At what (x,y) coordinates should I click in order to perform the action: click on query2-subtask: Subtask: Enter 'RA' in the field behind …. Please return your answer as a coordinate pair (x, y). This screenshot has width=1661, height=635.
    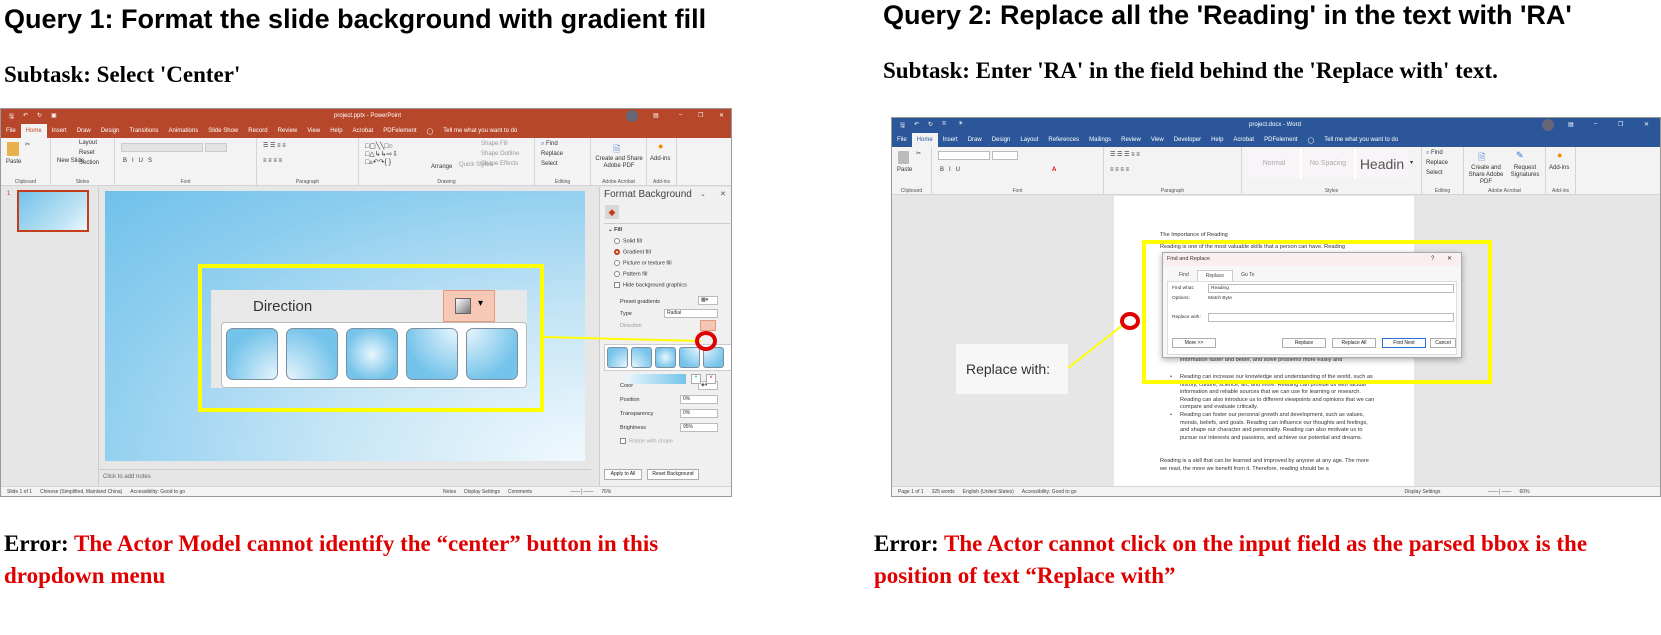
    Looking at the image, I should click on (1190, 70).